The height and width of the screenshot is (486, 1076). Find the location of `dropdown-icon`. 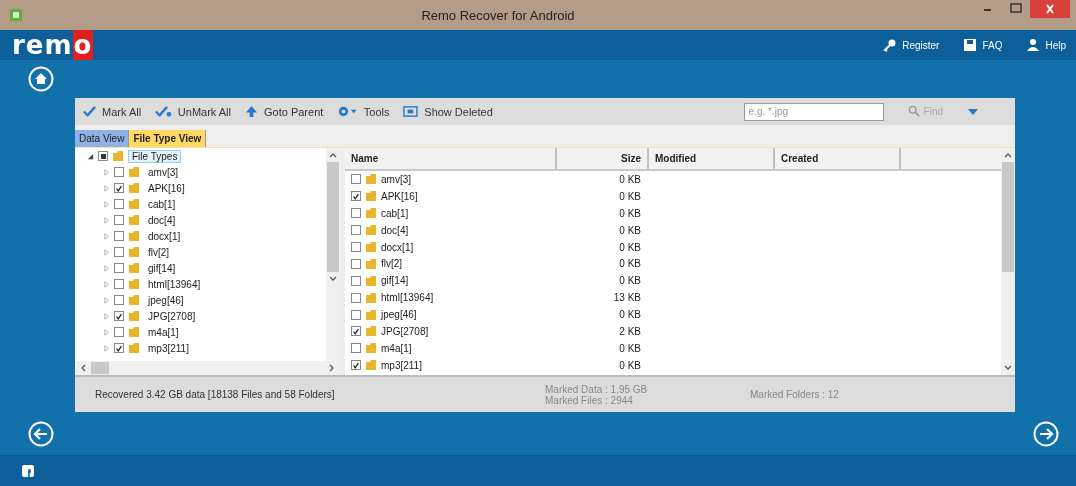

dropdown-icon is located at coordinates (973, 111).